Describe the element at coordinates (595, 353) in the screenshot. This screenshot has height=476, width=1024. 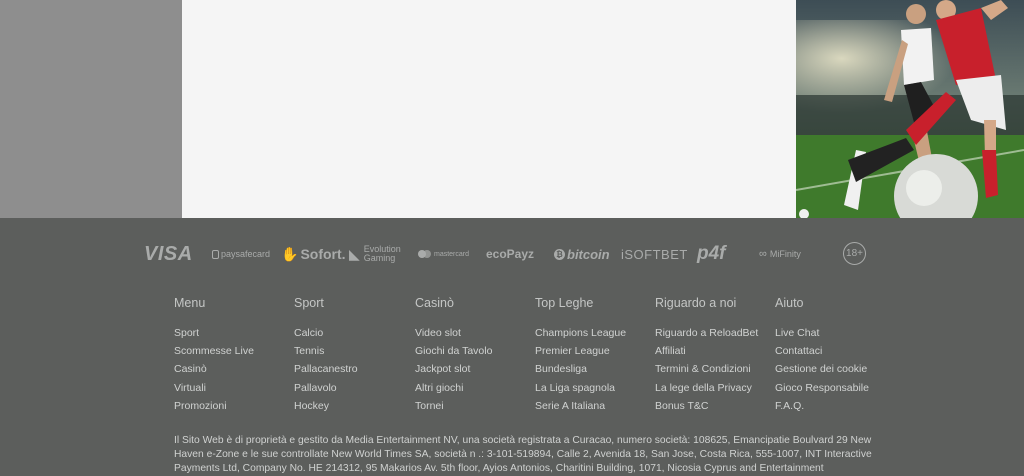
I see `footer-link-premier-league: Premier League` at that location.